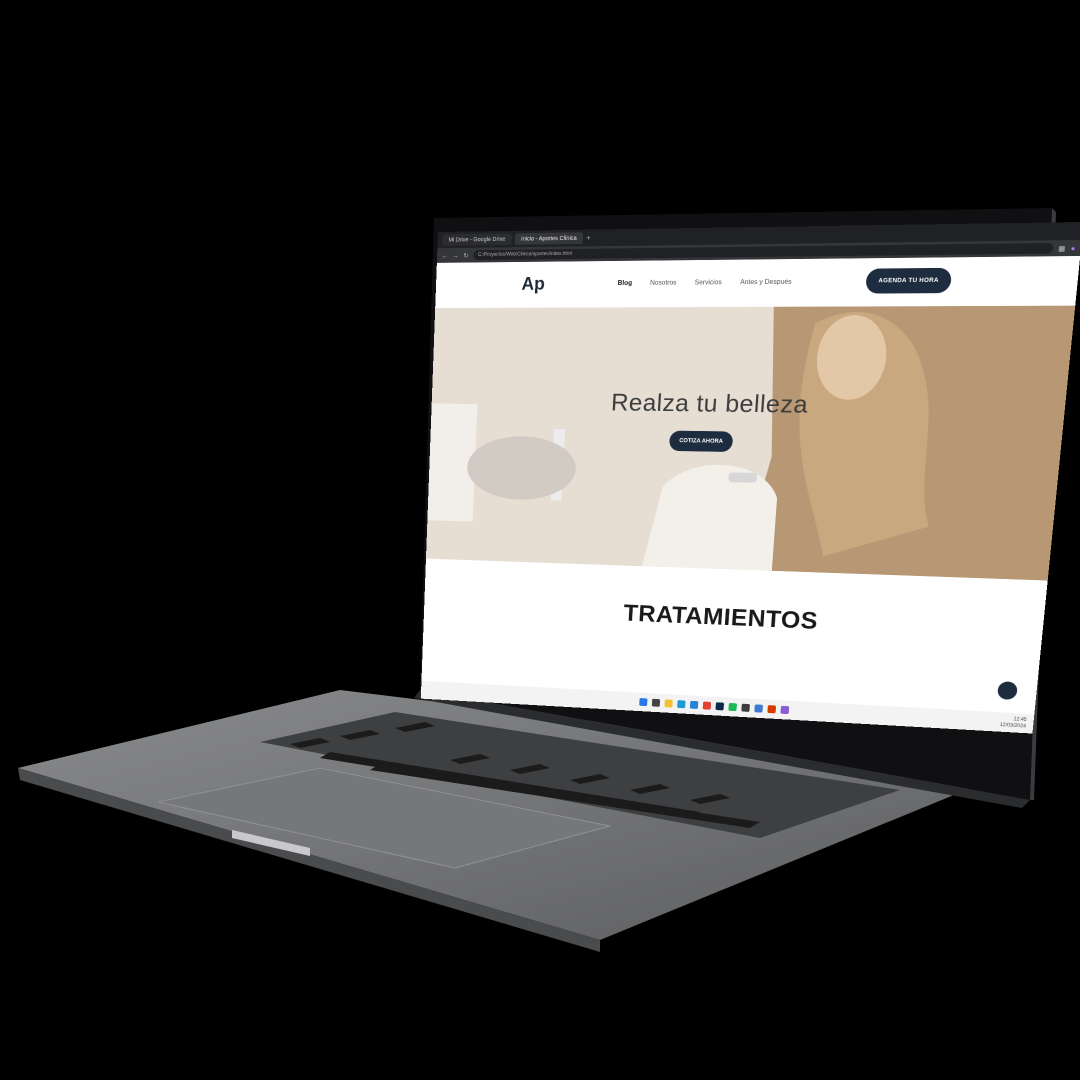  What do you see at coordinates (732, 707) in the screenshot?
I see `spotify-icon` at bounding box center [732, 707].